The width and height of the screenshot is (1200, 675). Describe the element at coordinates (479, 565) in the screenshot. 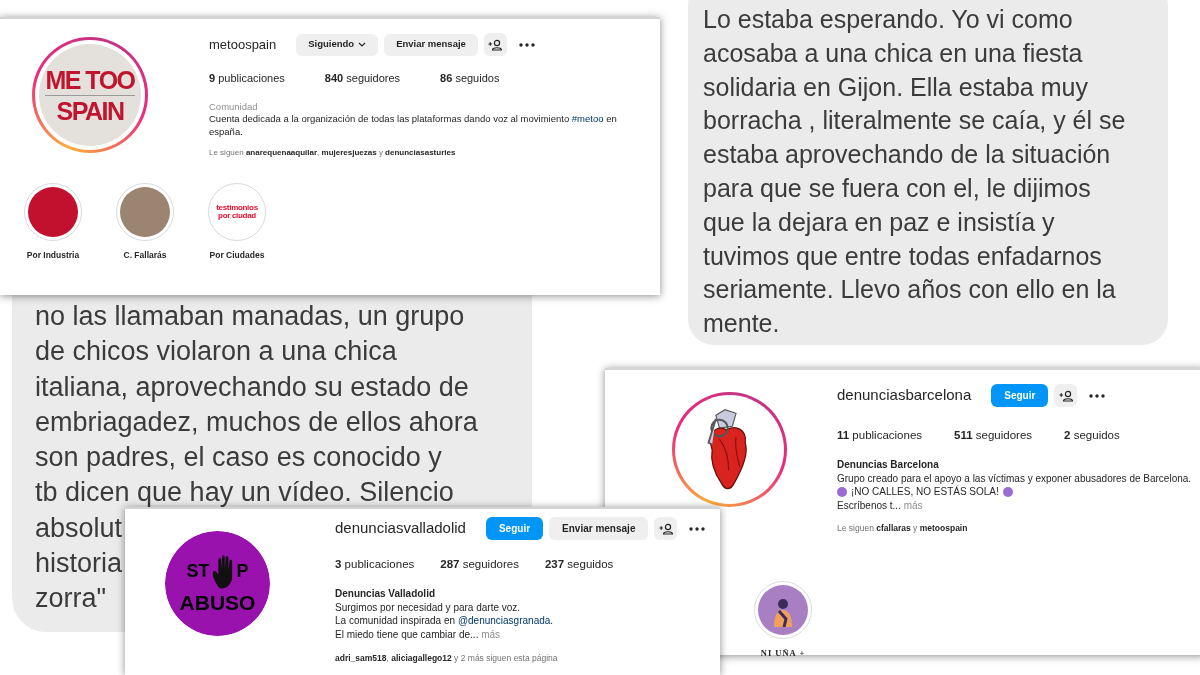

I see `stat-text: 287 seguidores` at that location.